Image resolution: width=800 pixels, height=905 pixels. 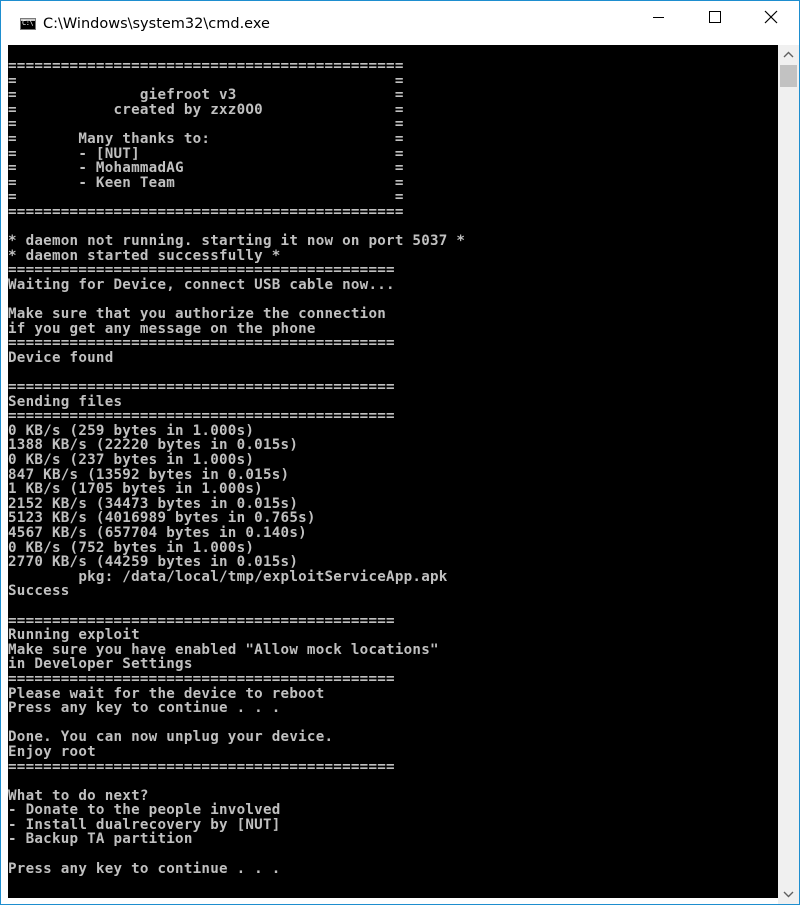 I want to click on close-icon, so click(x=771, y=17).